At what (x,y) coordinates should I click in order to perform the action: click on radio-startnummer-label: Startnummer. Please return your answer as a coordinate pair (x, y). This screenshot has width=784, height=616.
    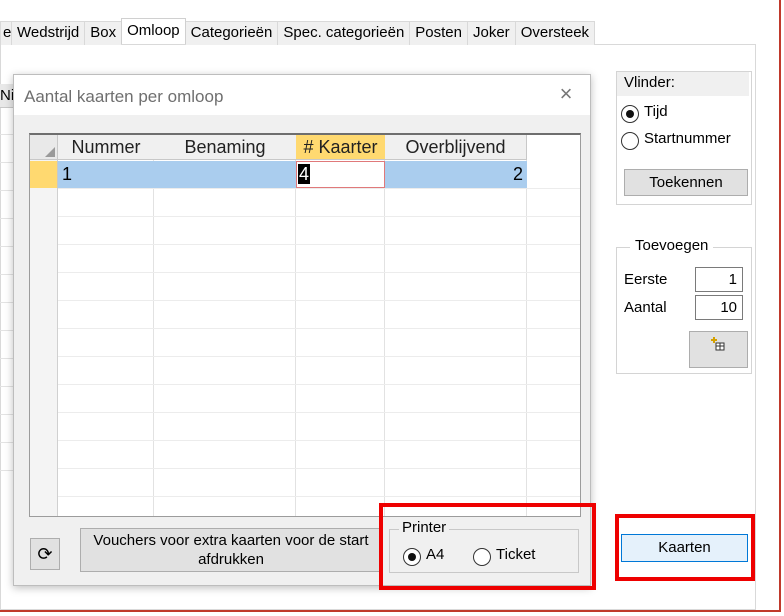
    Looking at the image, I should click on (687, 138).